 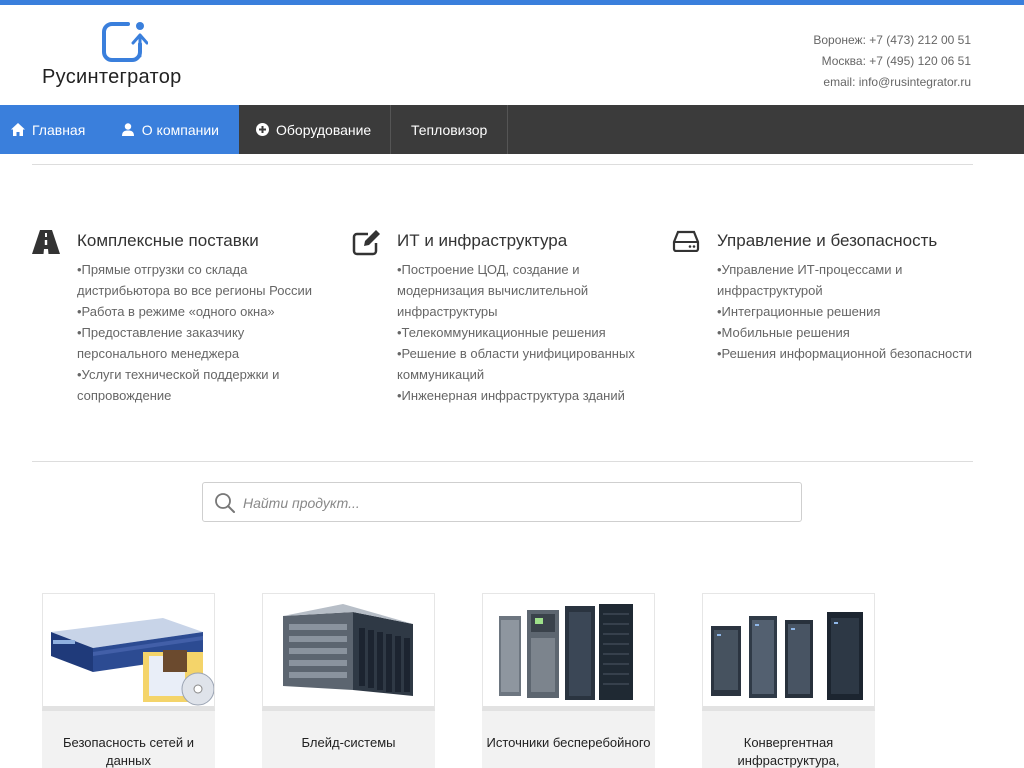 I want to click on nav-item-thermal-imager: Тепловизор, so click(x=449, y=129).